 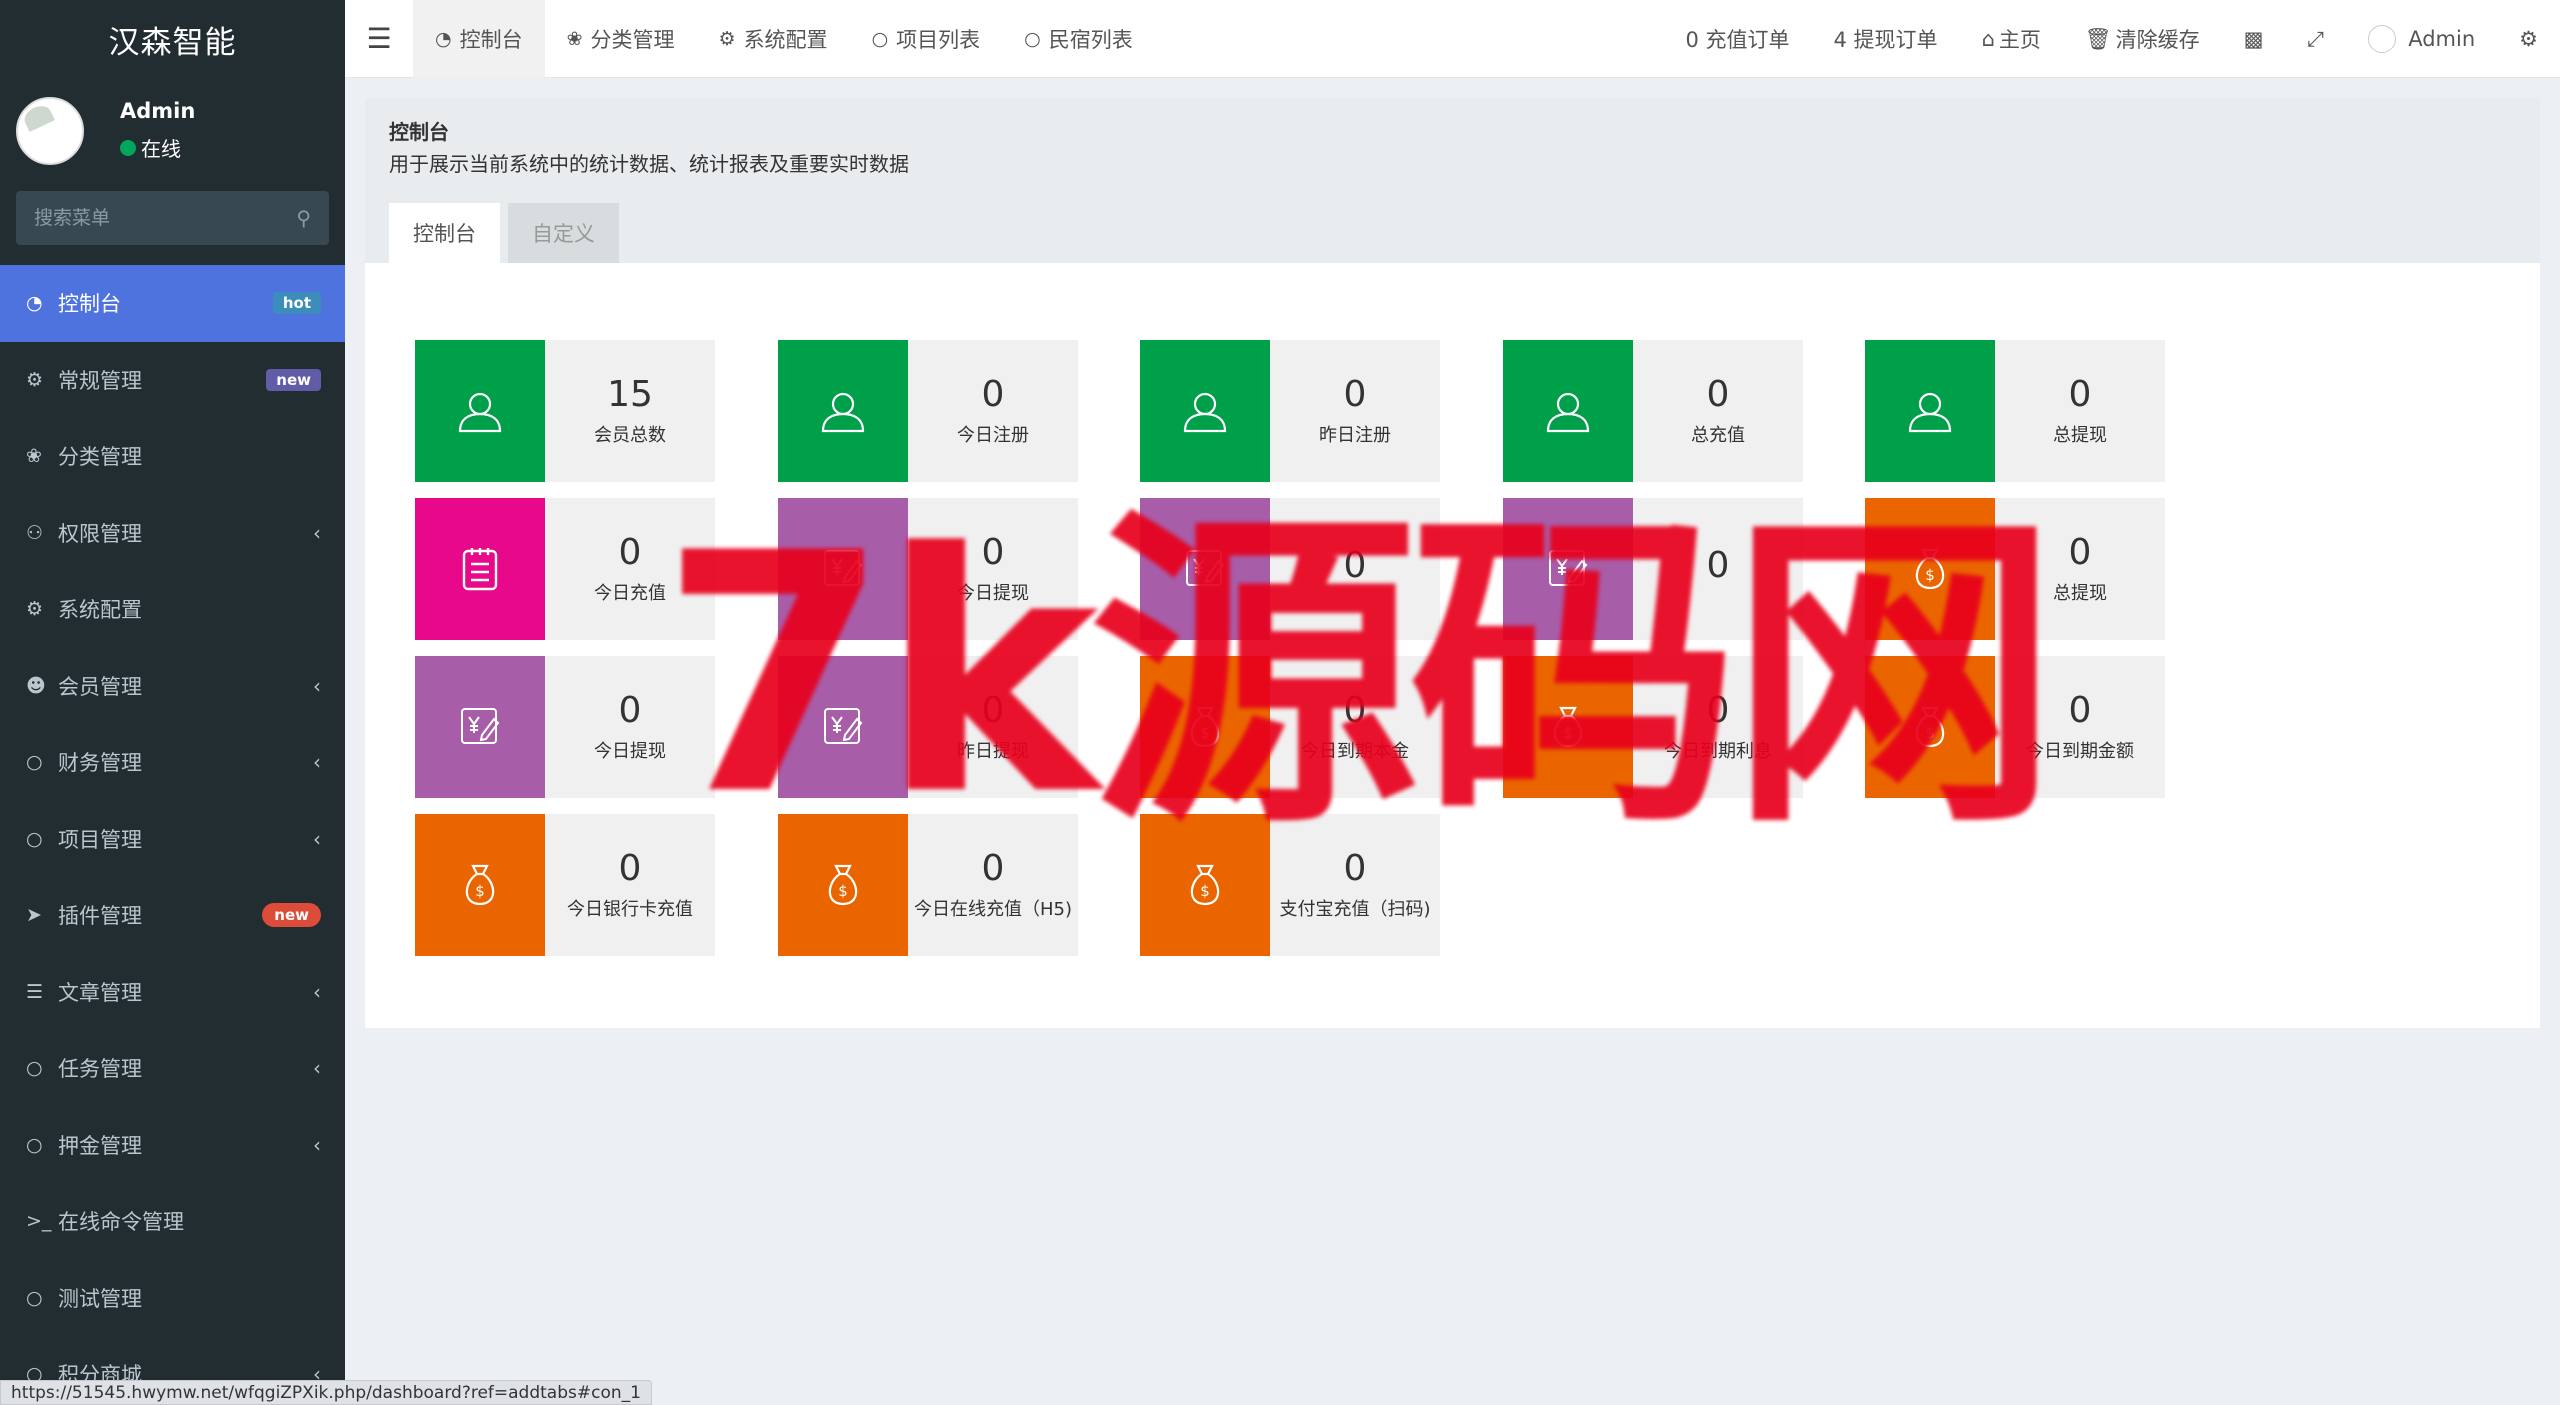 What do you see at coordinates (172, 609) in the screenshot?
I see `sidebar-item-config: ⚙ 系统配置` at bounding box center [172, 609].